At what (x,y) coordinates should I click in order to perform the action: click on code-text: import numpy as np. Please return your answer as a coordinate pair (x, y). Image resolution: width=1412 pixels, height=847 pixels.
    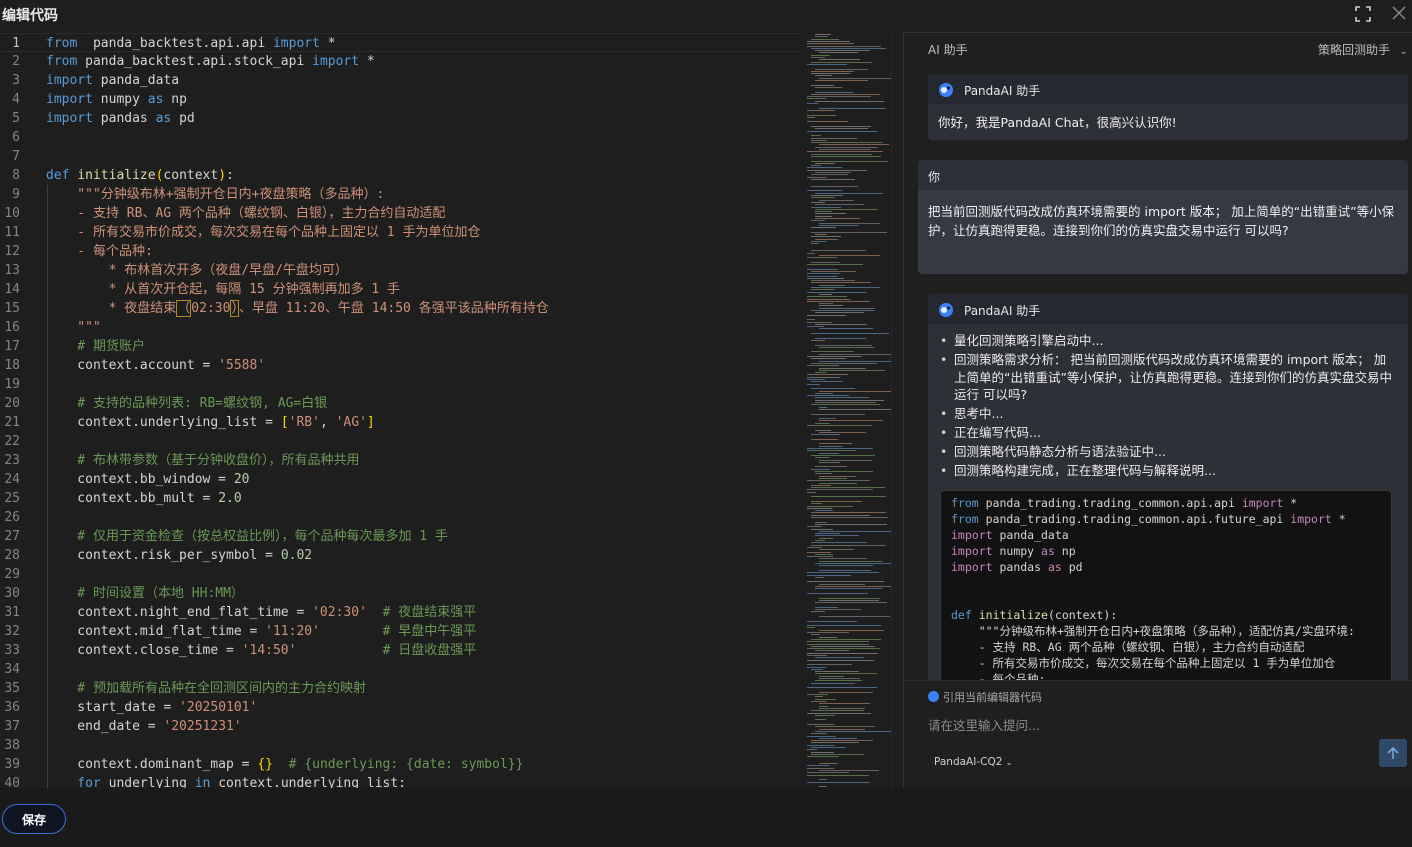
    Looking at the image, I should click on (116, 99).